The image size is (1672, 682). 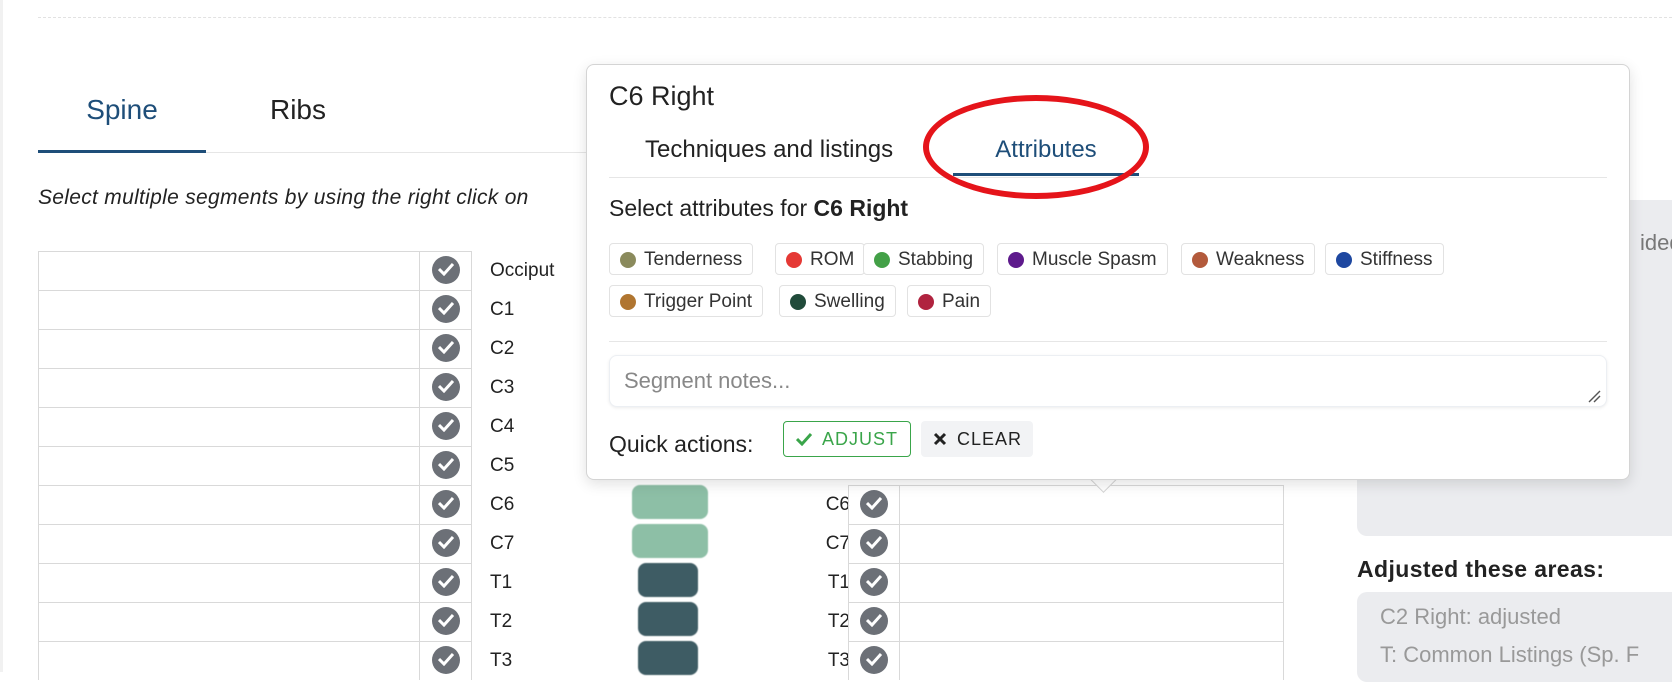 I want to click on segment-label: C1, so click(x=502, y=309).